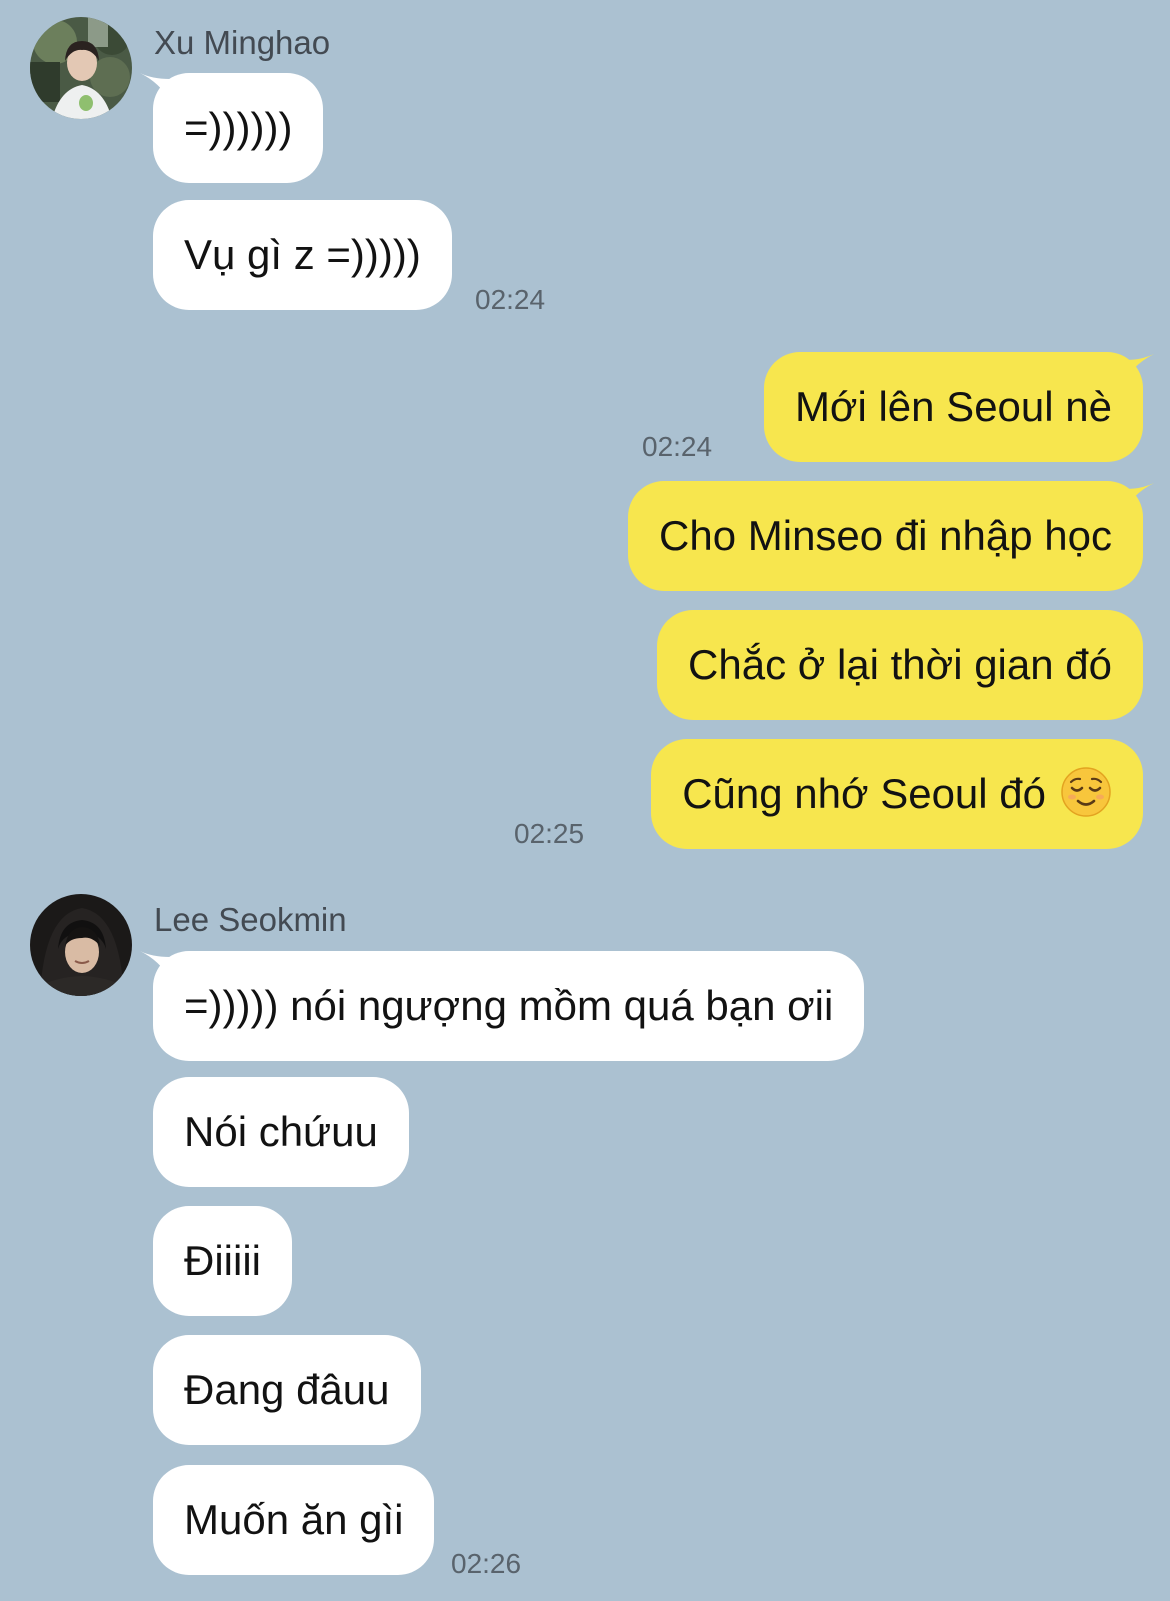  I want to click on message-text: Cũng nhớ Seoul đó, so click(864, 793).